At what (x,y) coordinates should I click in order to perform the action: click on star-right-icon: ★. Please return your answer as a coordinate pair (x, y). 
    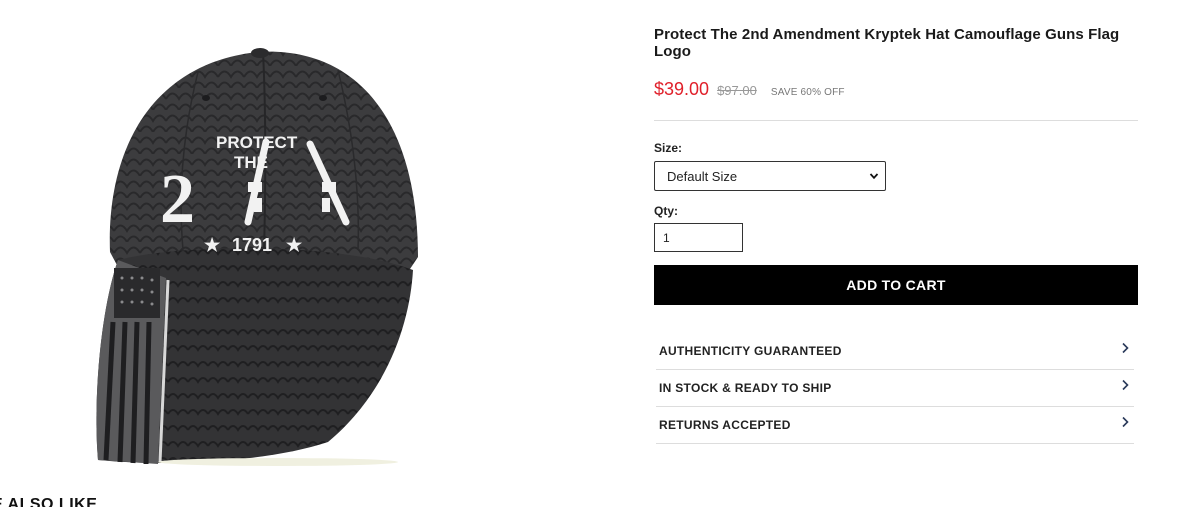
    Looking at the image, I should click on (294, 245).